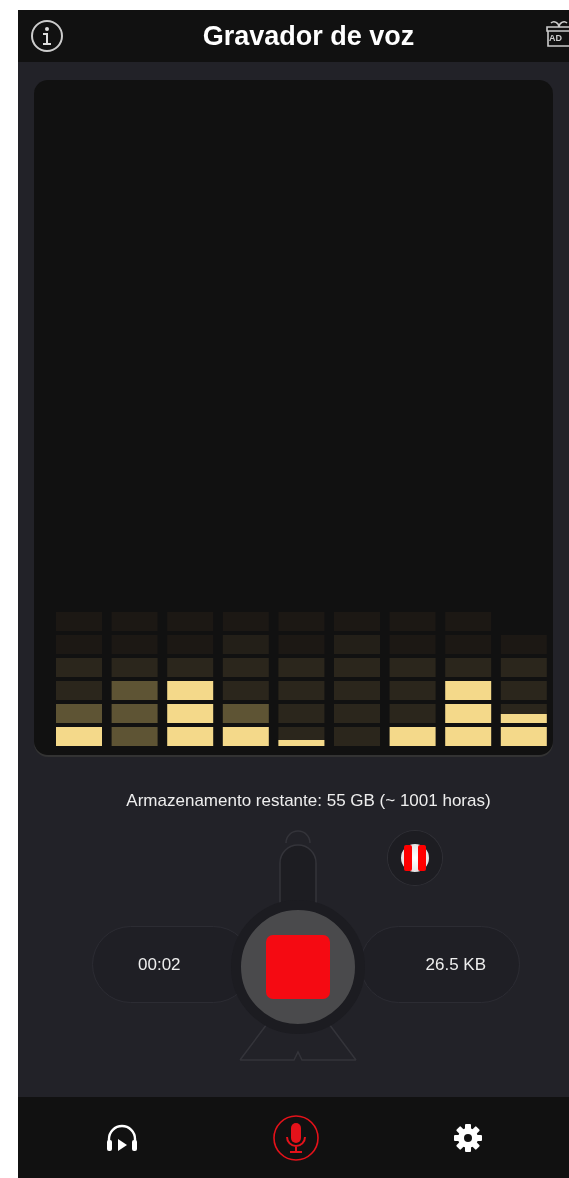  I want to click on pause-button, so click(415, 858).